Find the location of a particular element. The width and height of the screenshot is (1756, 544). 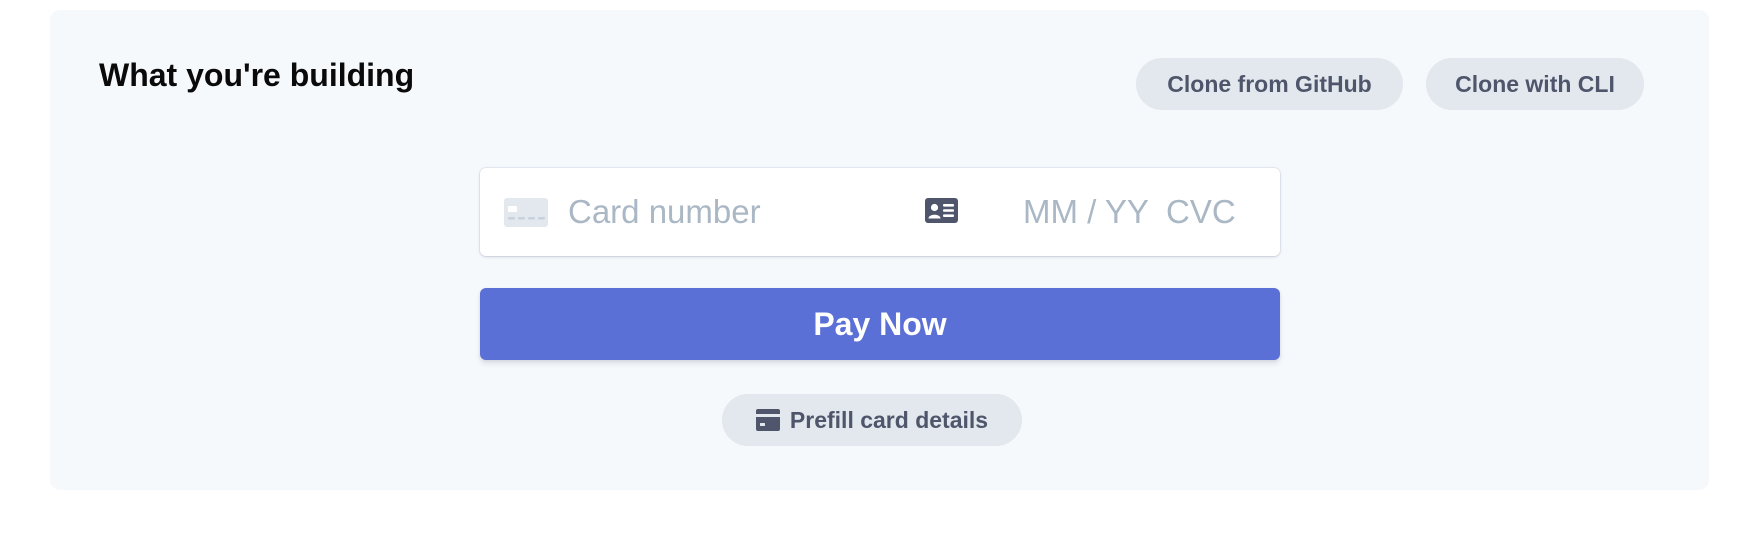

card-element is located at coordinates (880, 212).